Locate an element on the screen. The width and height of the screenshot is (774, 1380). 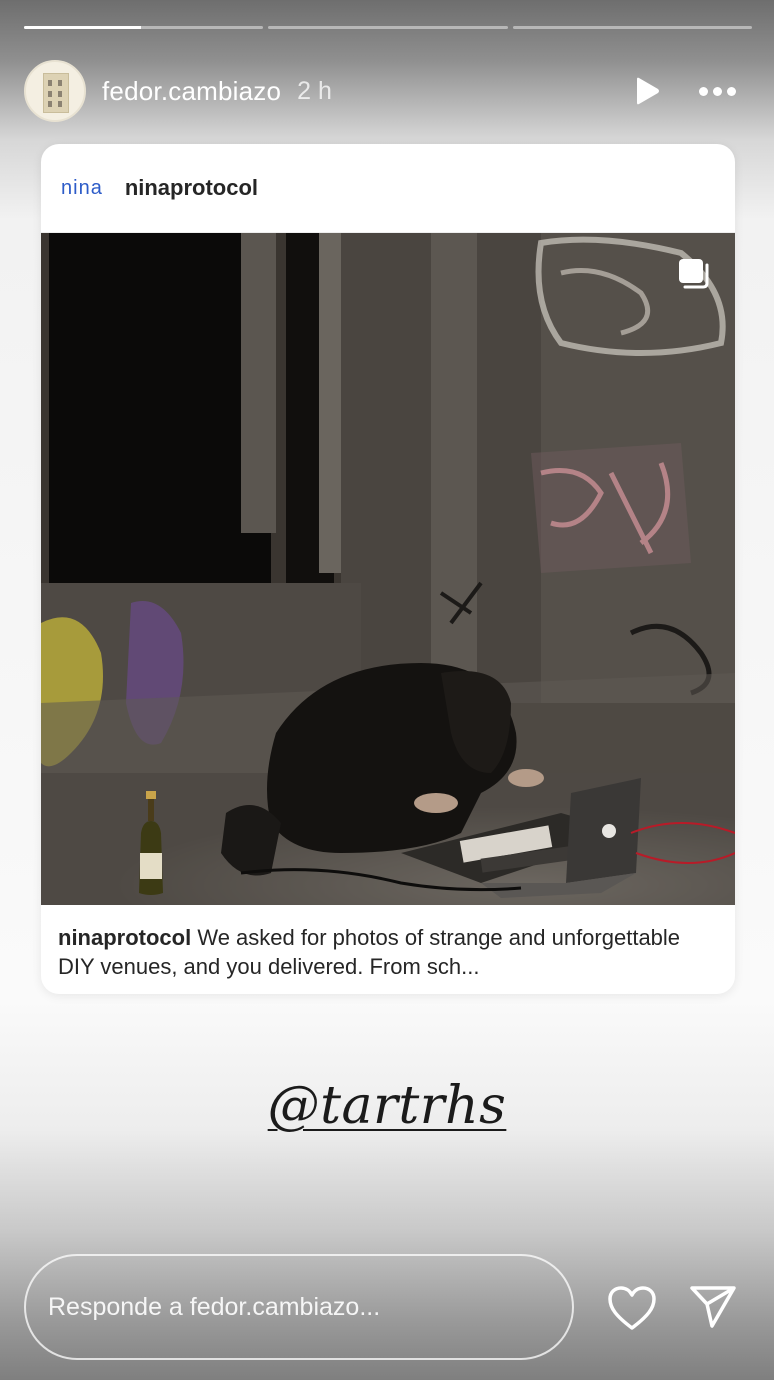
mention-sticker-row: @tartrhs is located at coordinates (387, 1106).